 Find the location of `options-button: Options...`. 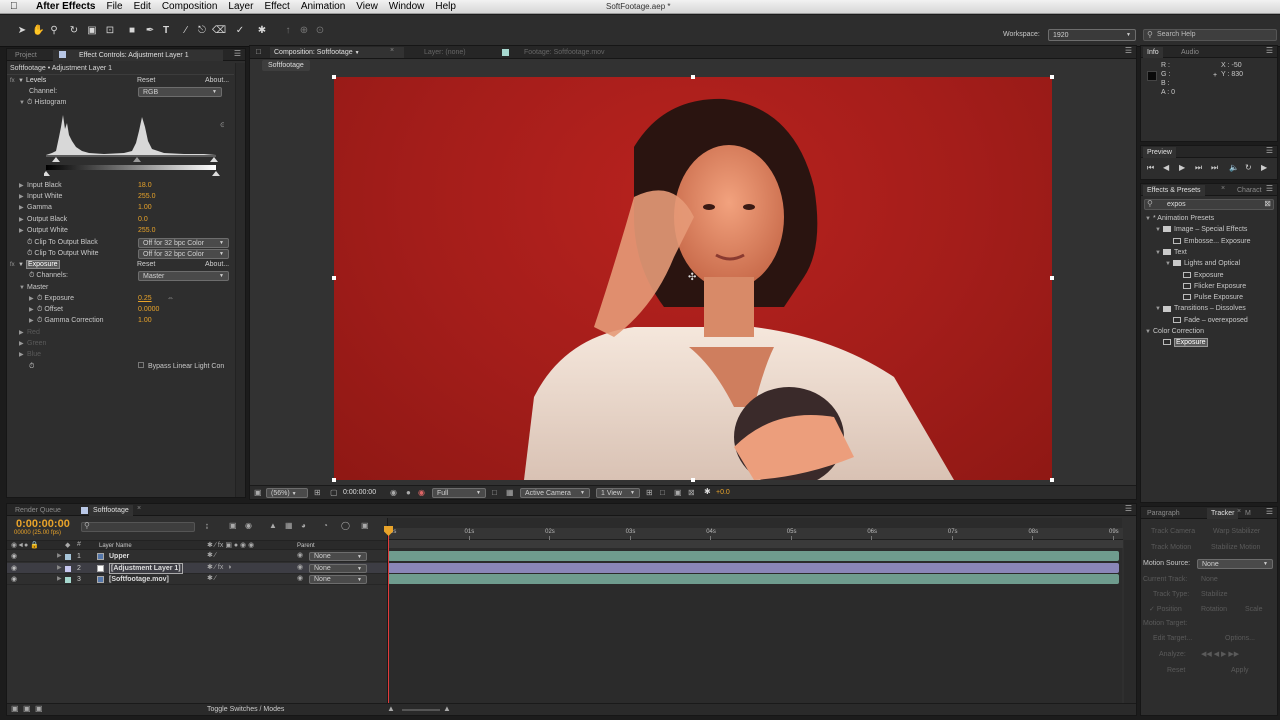

options-button: Options... is located at coordinates (1240, 638).